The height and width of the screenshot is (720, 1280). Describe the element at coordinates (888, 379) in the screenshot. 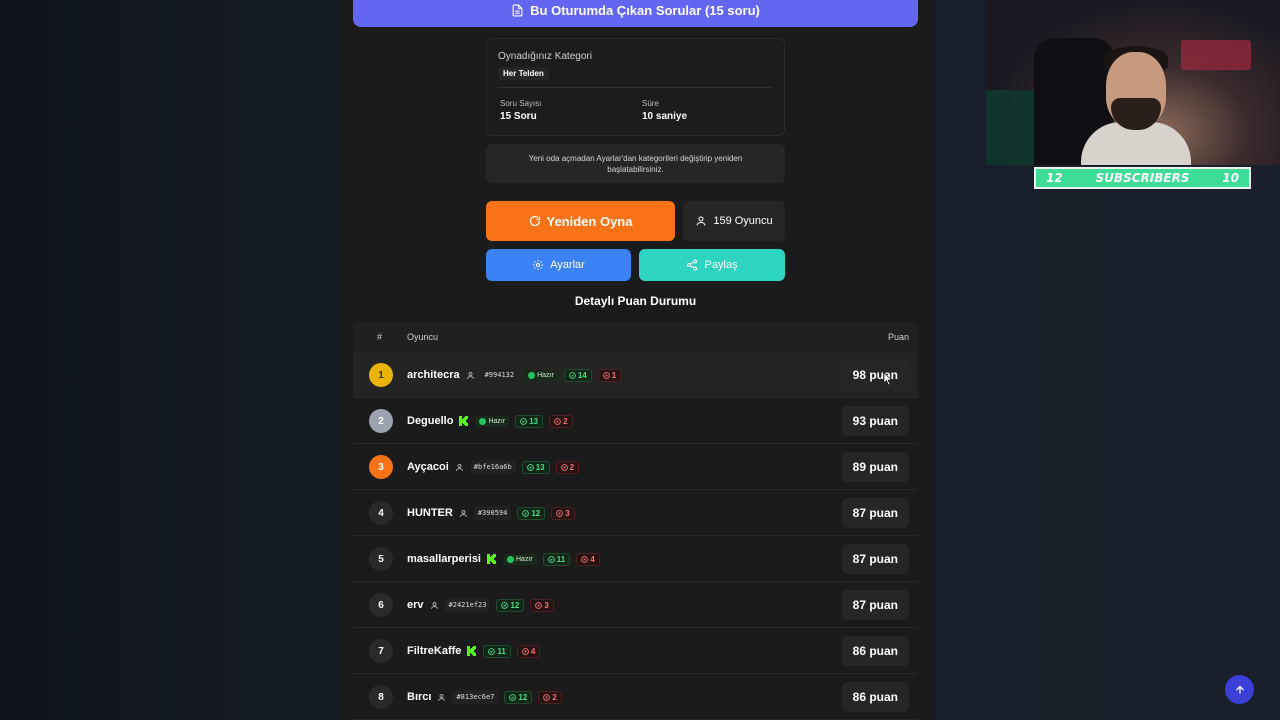

I see `mouse-cursor-icon` at that location.